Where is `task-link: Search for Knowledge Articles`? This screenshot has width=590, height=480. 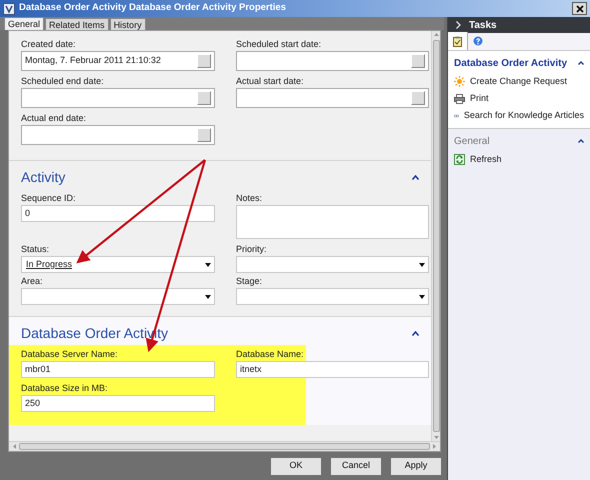 task-link: Search for Knowledge Articles is located at coordinates (524, 115).